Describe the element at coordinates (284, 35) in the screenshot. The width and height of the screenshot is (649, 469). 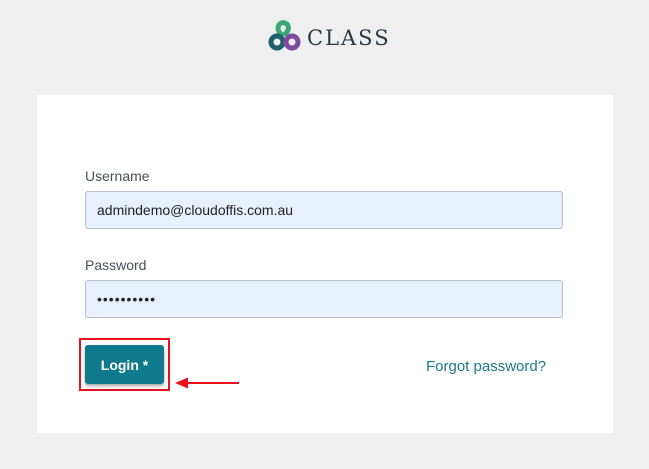
I see `class-logo-icon` at that location.